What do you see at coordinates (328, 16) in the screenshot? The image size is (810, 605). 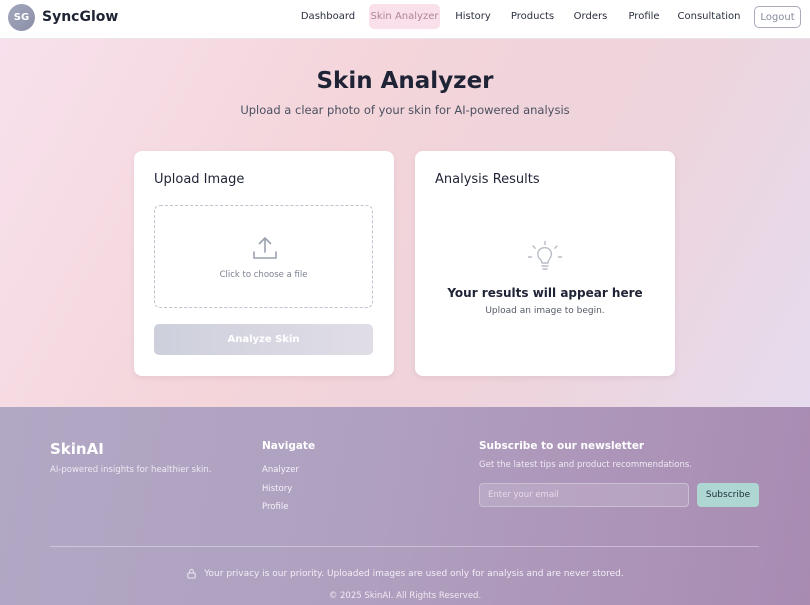 I see `nav-dashboard: Dashboard` at bounding box center [328, 16].